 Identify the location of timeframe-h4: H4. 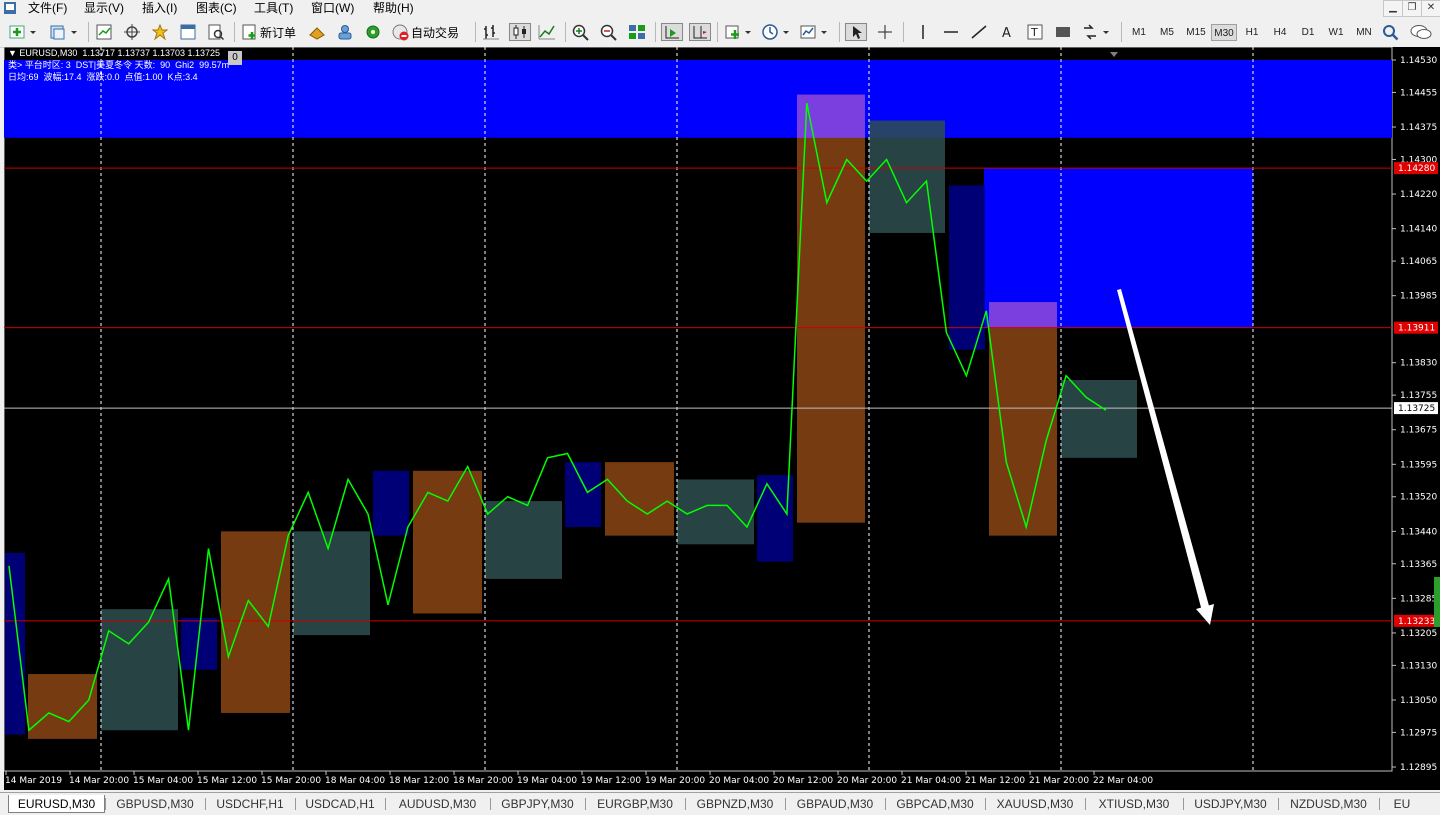
(1280, 32).